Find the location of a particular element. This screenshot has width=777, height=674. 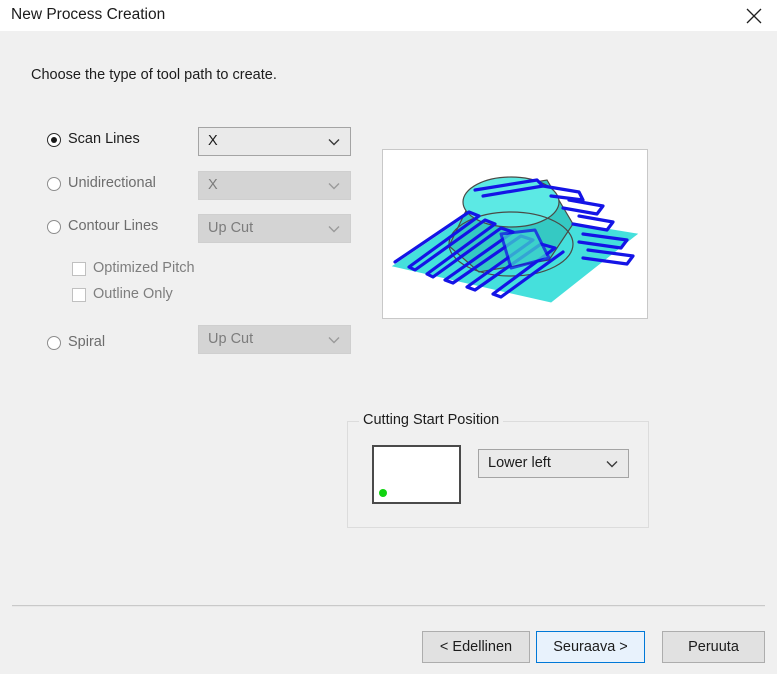

radio-spiral is located at coordinates (54, 343).